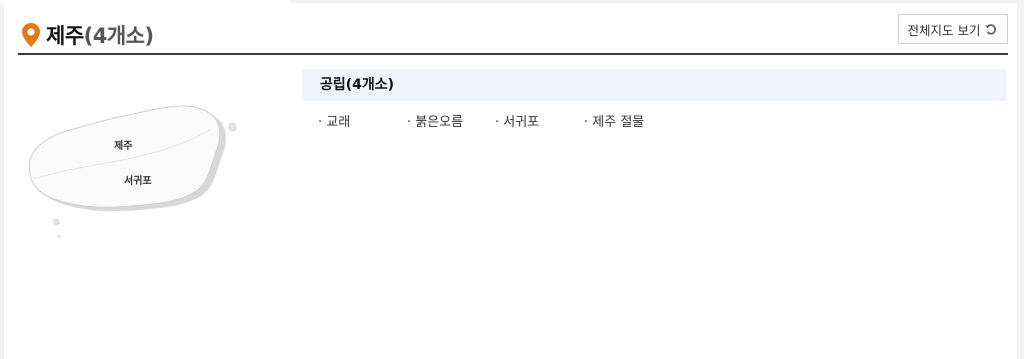 Image resolution: width=1024 pixels, height=359 pixels. I want to click on view-all-map-button: 전체지도 보기, so click(953, 29).